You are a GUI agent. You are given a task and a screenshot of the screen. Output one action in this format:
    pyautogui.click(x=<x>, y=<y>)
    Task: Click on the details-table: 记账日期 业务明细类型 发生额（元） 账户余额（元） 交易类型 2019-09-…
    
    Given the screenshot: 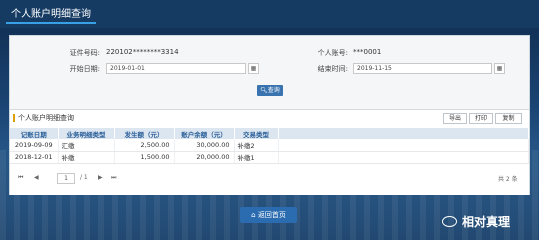 What is the action you would take?
    pyautogui.click(x=269, y=146)
    